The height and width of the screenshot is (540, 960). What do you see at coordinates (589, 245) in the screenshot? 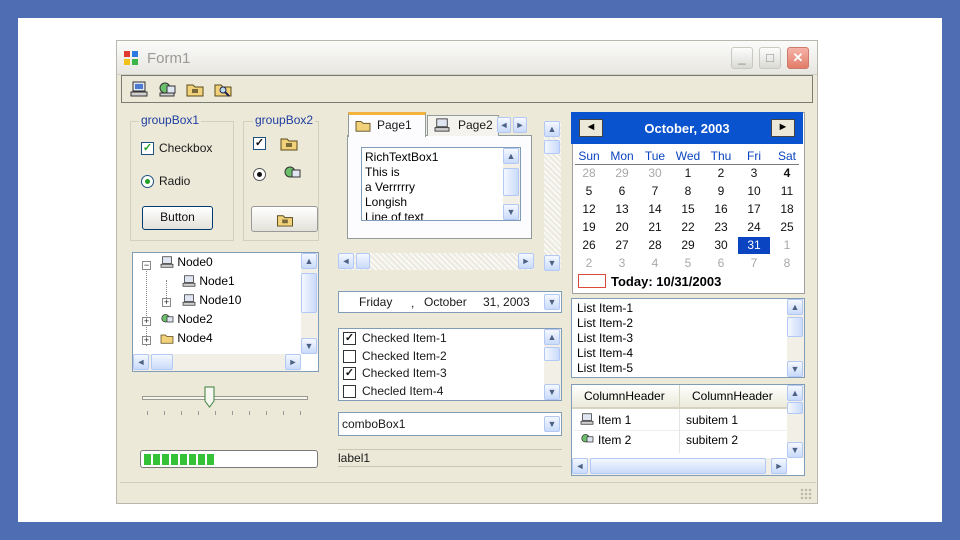
I see `calendar-day: 26` at bounding box center [589, 245].